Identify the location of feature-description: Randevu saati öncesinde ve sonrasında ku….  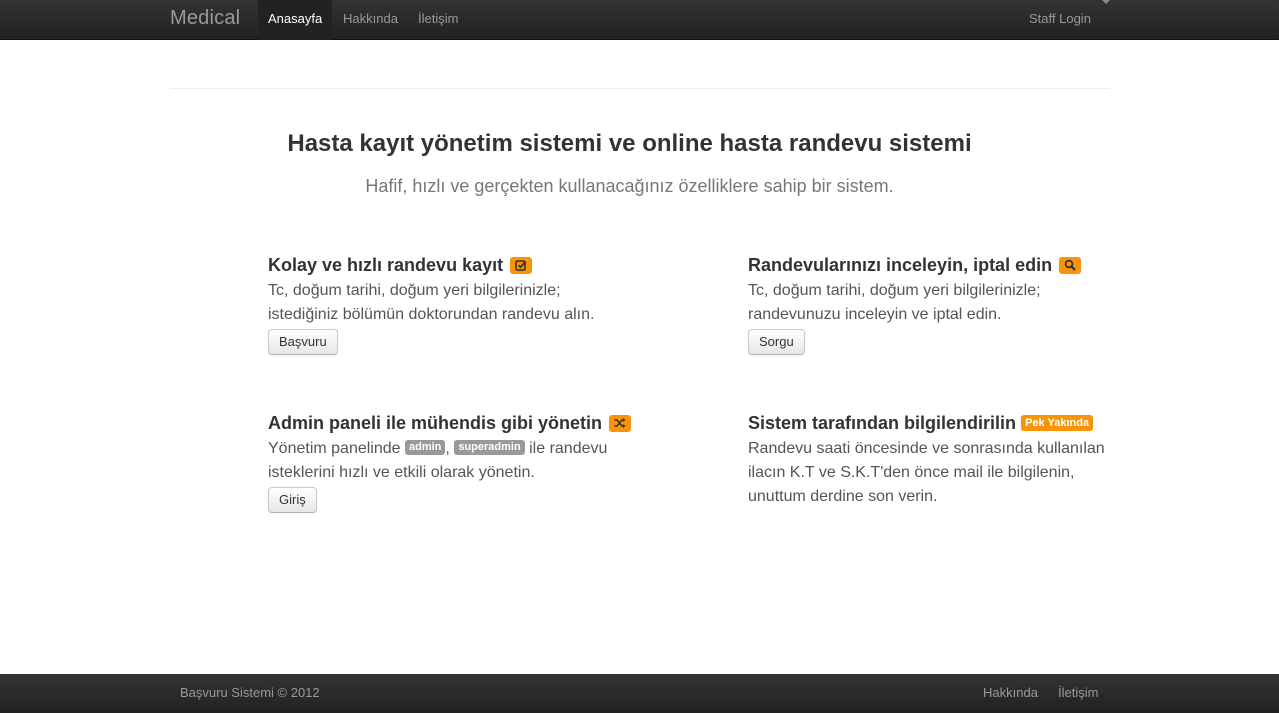
(933, 473).